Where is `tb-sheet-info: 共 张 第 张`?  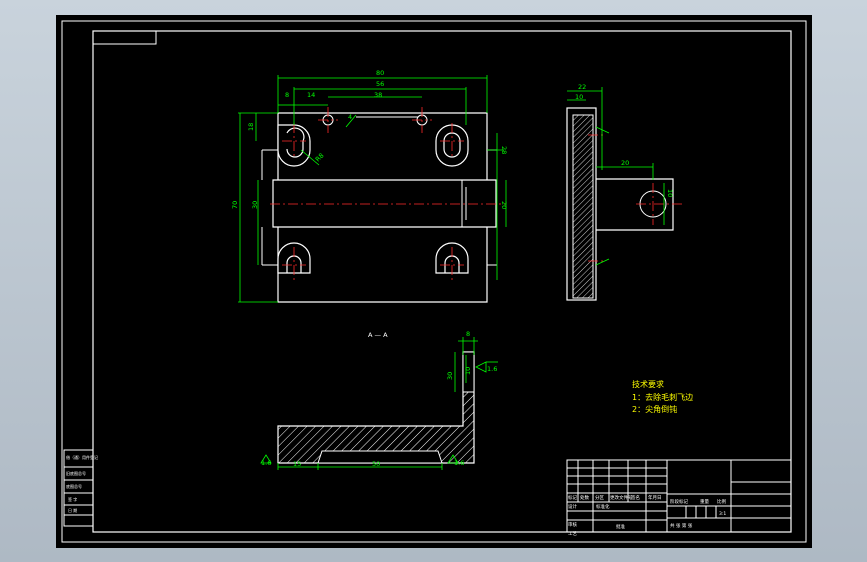 tb-sheet-info: 共 张 第 张 is located at coordinates (681, 525).